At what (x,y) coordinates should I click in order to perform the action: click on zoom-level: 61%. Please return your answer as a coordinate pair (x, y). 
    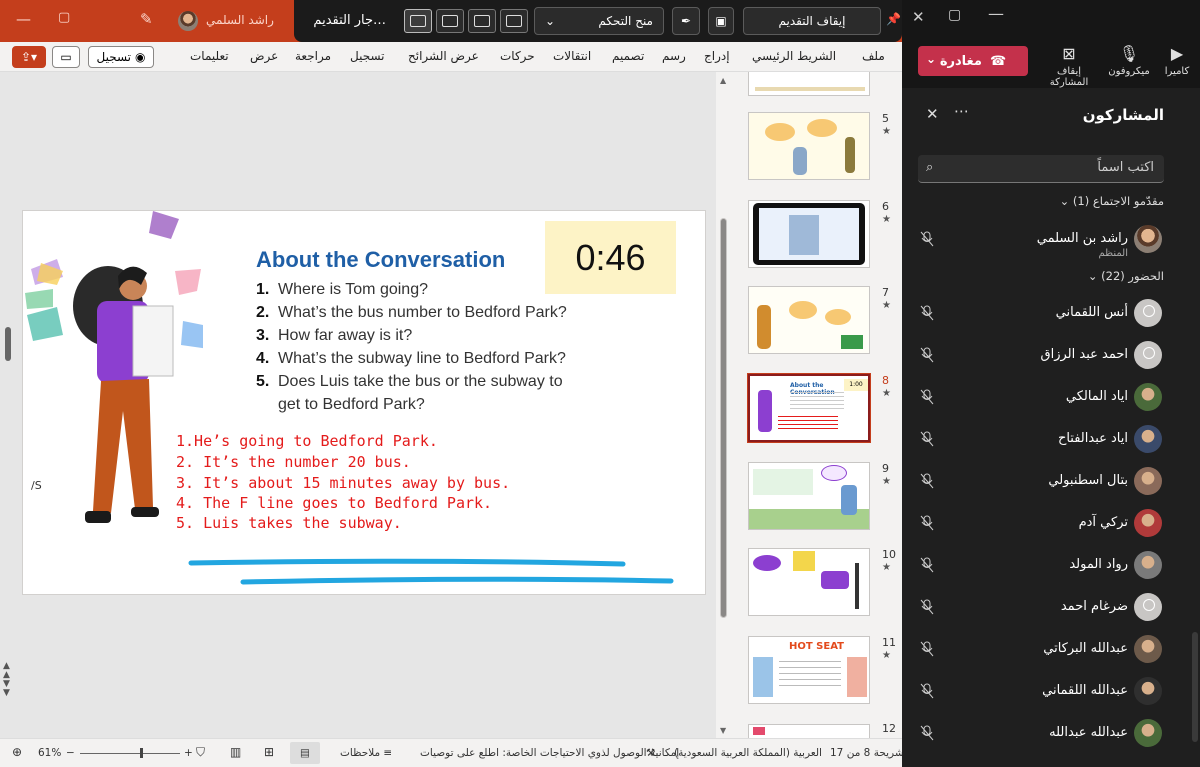
    Looking at the image, I should click on (49, 753).